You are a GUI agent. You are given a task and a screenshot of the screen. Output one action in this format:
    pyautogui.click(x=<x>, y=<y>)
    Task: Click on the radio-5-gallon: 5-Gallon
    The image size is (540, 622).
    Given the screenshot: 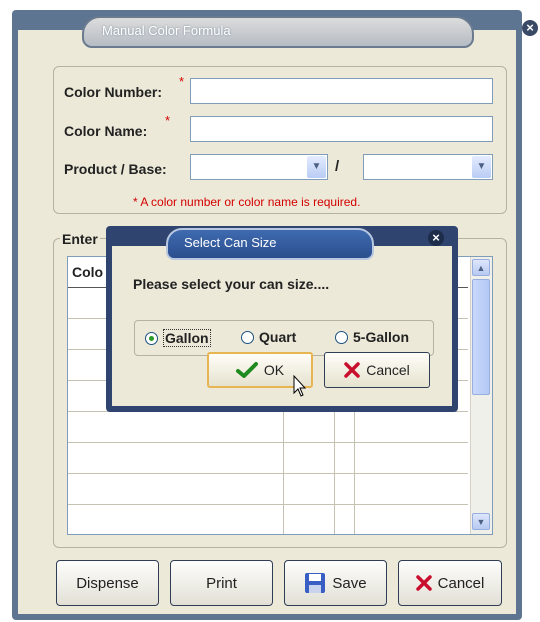 What is the action you would take?
    pyautogui.click(x=372, y=337)
    